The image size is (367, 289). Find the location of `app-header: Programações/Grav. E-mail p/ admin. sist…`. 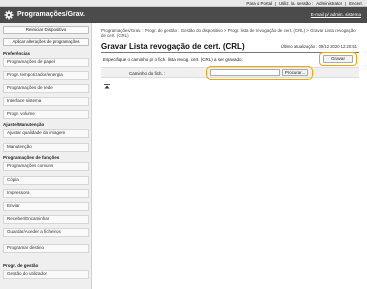

app-header: Programações/Grav. E-mail p/ admin. sist… is located at coordinates (183, 15).